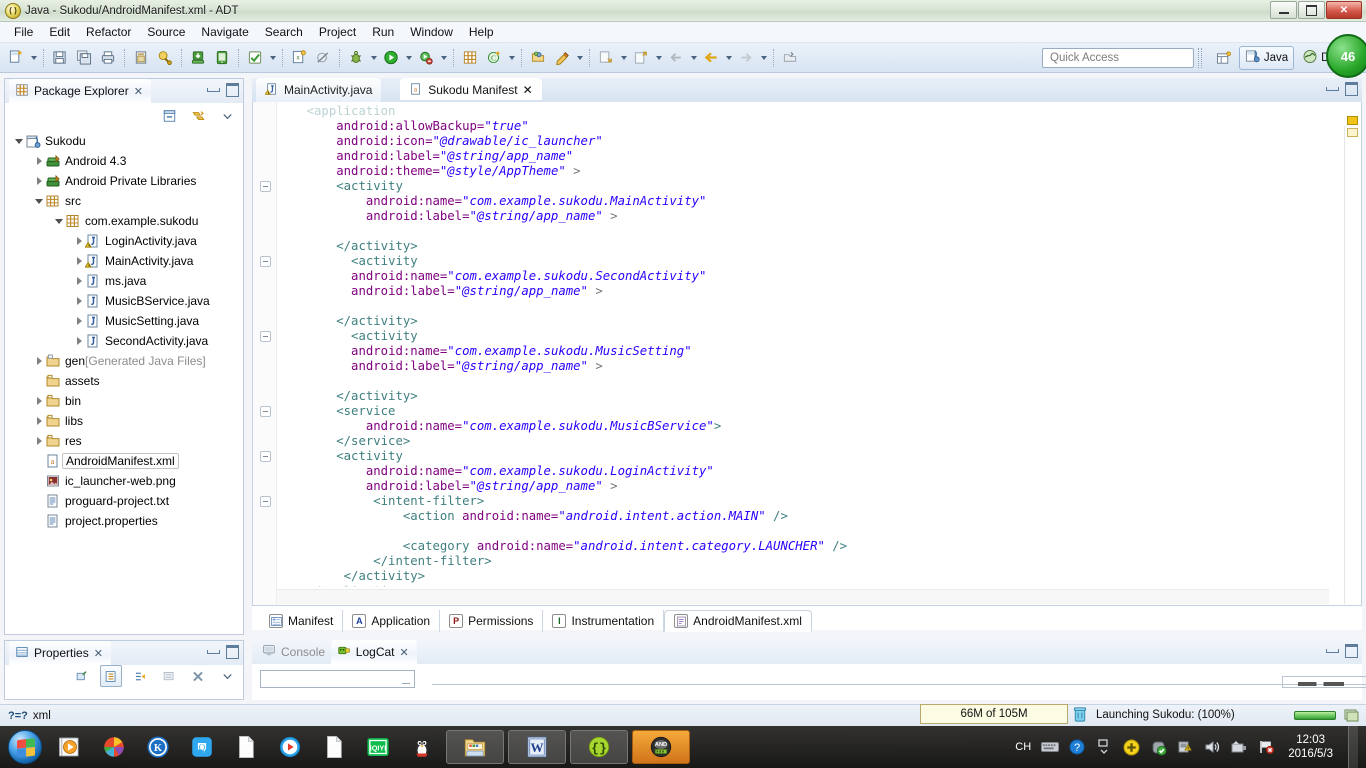 This screenshot has height=768, width=1366. Describe the element at coordinates (124, 201) in the screenshot. I see `tree-item-src: src` at that location.